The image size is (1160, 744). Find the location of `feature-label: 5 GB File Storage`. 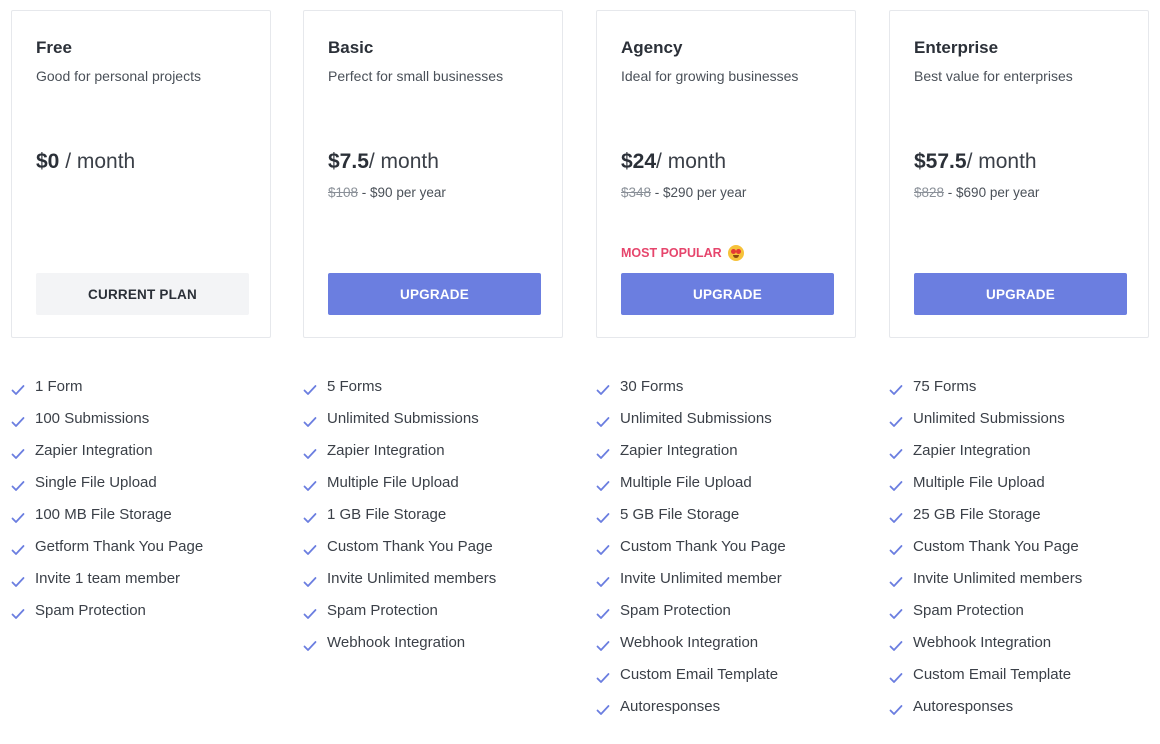

feature-label: 5 GB File Storage is located at coordinates (680, 514).